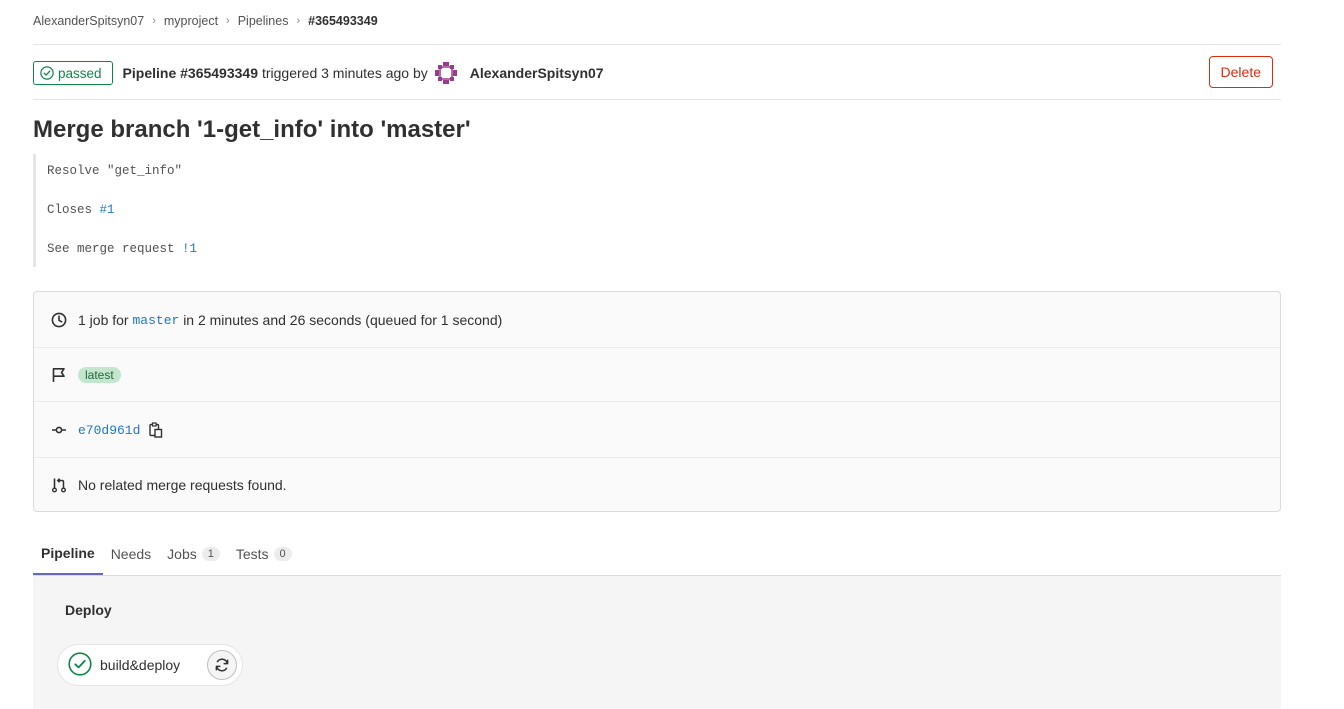 The width and height of the screenshot is (1344, 709). I want to click on info-row-merge-requests: No related merge requests found., so click(657, 485).